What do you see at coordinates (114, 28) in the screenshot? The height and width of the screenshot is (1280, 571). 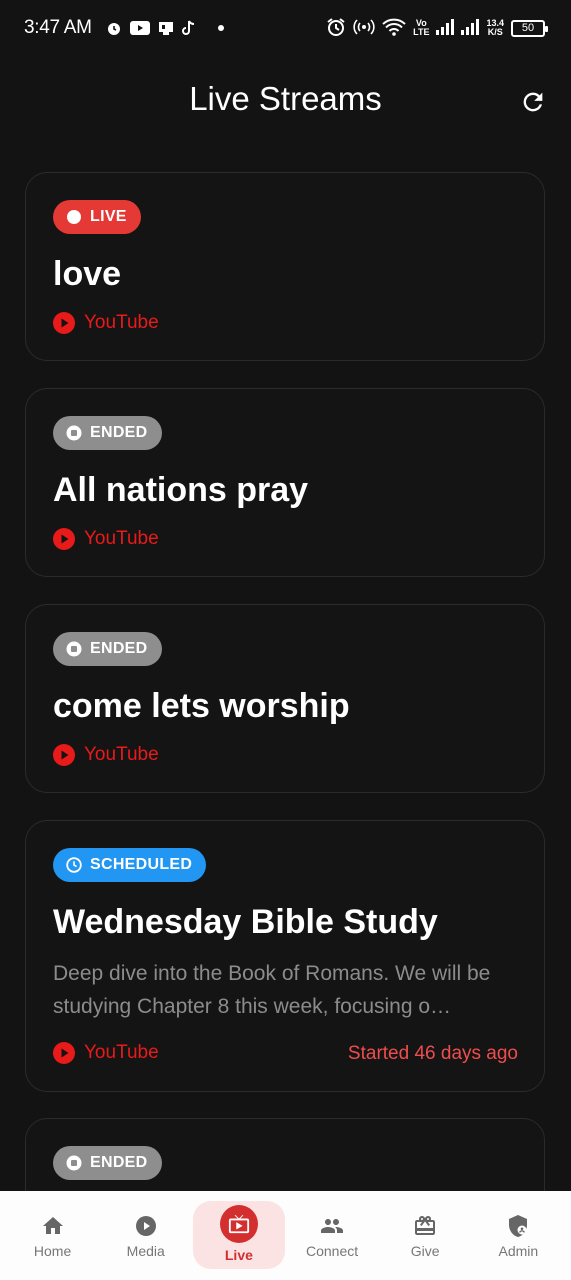 I see `alarm-notification-icon` at bounding box center [114, 28].